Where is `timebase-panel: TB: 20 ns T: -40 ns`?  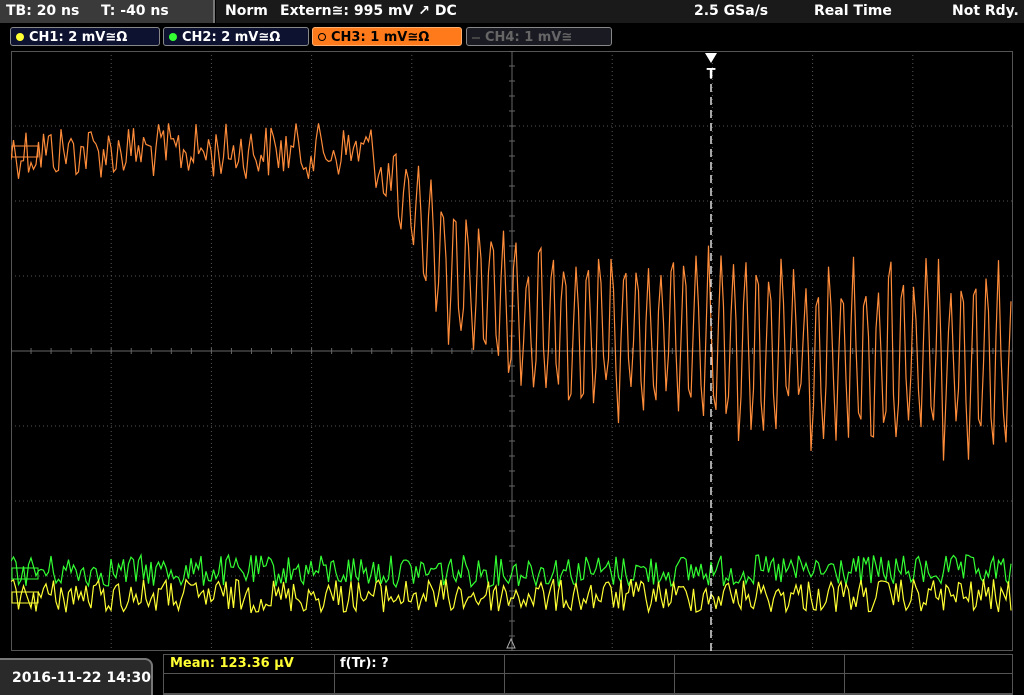
timebase-panel: TB: 20 ns T: -40 ns is located at coordinates (107, 11).